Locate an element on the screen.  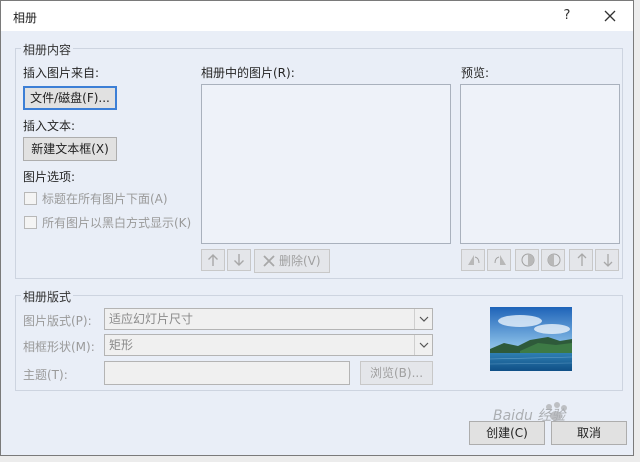
title-bar: 相册 ? is located at coordinates (317, 16).